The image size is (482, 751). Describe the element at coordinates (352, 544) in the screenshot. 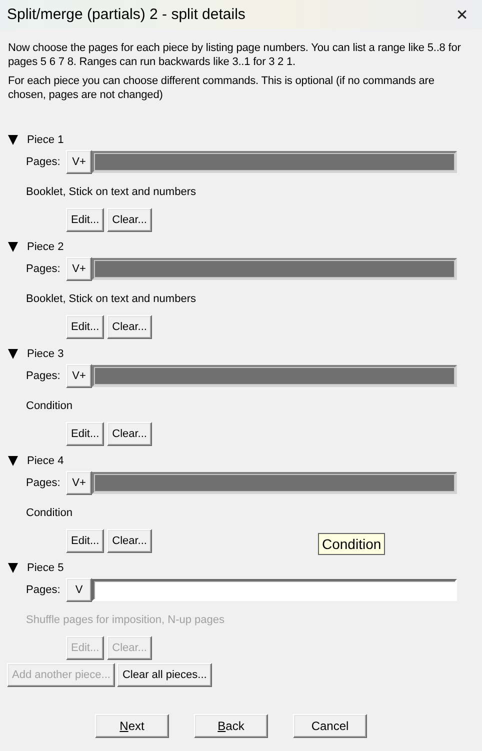

I see `tooltip: Condition` at that location.